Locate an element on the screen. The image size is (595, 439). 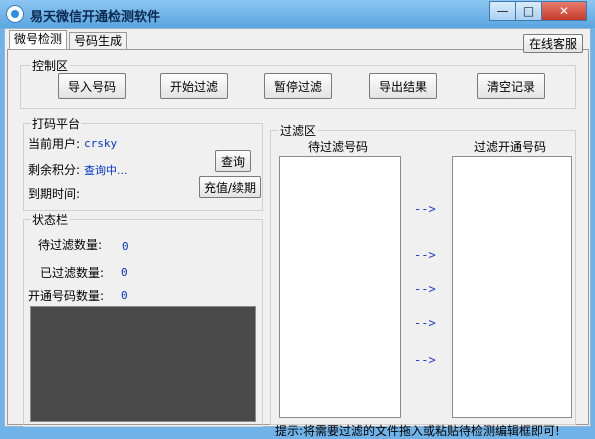
filtered-count-value: 0 is located at coordinates (124, 272).